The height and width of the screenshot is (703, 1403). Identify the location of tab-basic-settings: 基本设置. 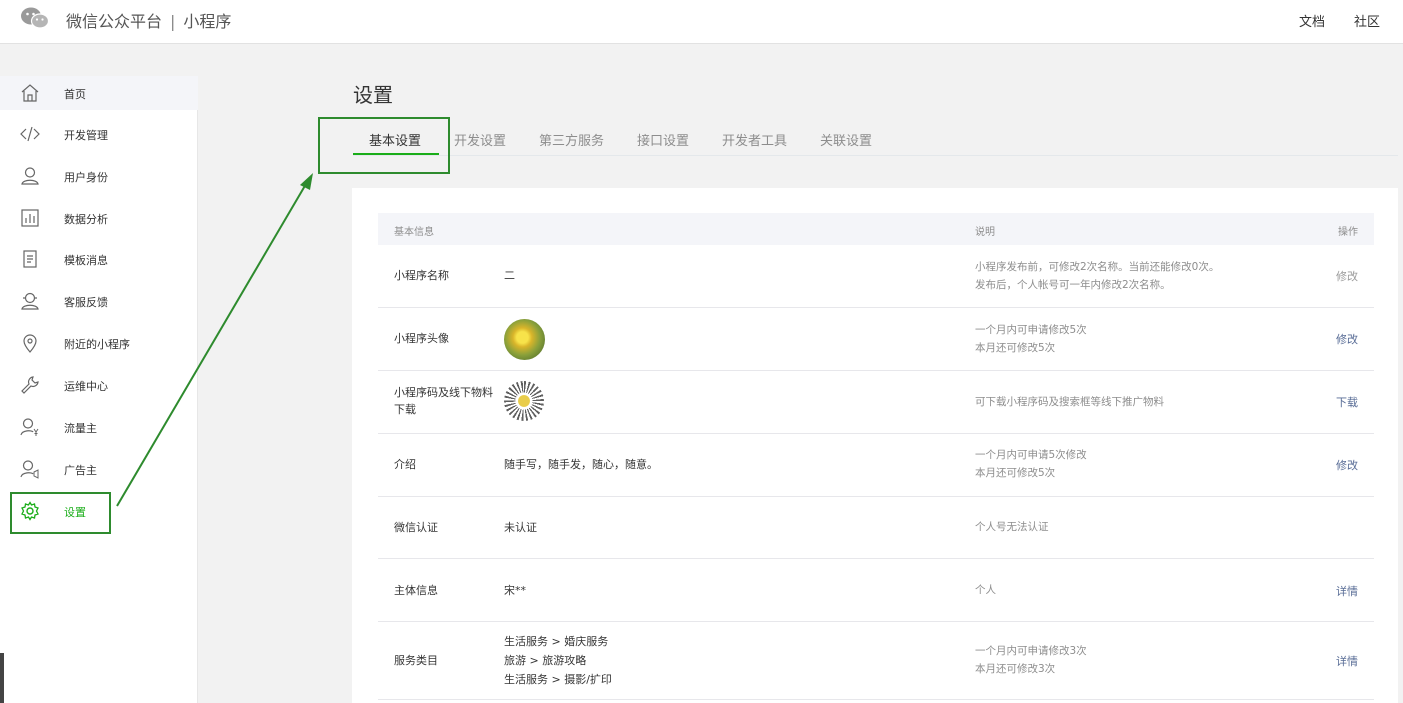
(395, 139).